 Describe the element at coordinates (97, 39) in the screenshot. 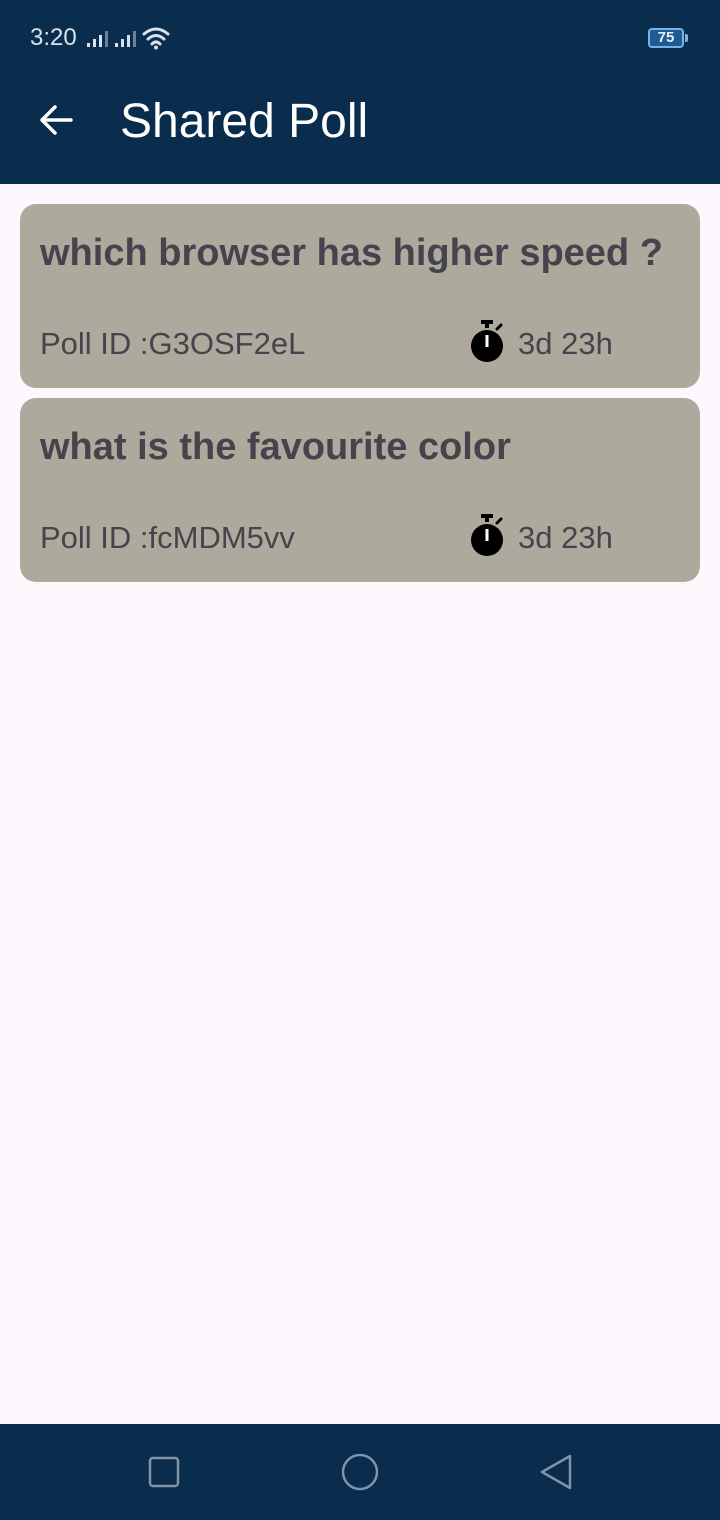

I see `signal-icon` at that location.